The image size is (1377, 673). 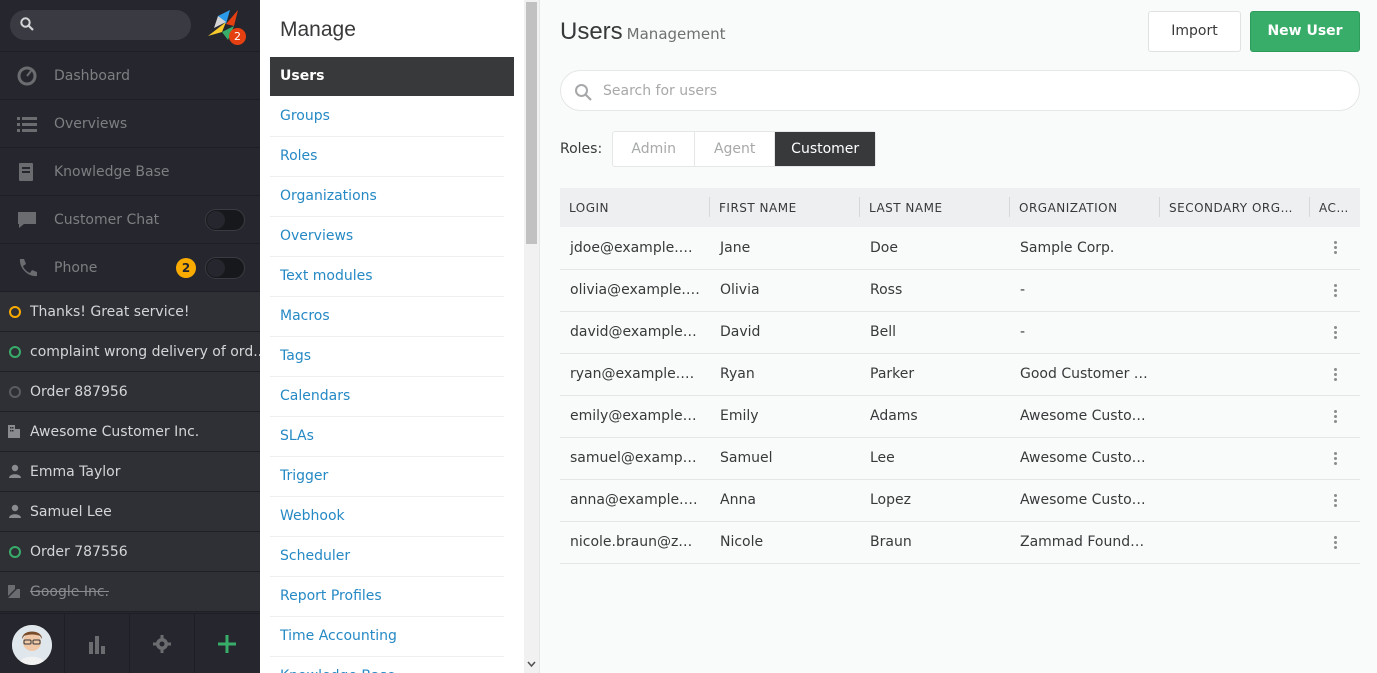 I want to click on table-row: david@example.c... David Bell -, so click(x=960, y=332).